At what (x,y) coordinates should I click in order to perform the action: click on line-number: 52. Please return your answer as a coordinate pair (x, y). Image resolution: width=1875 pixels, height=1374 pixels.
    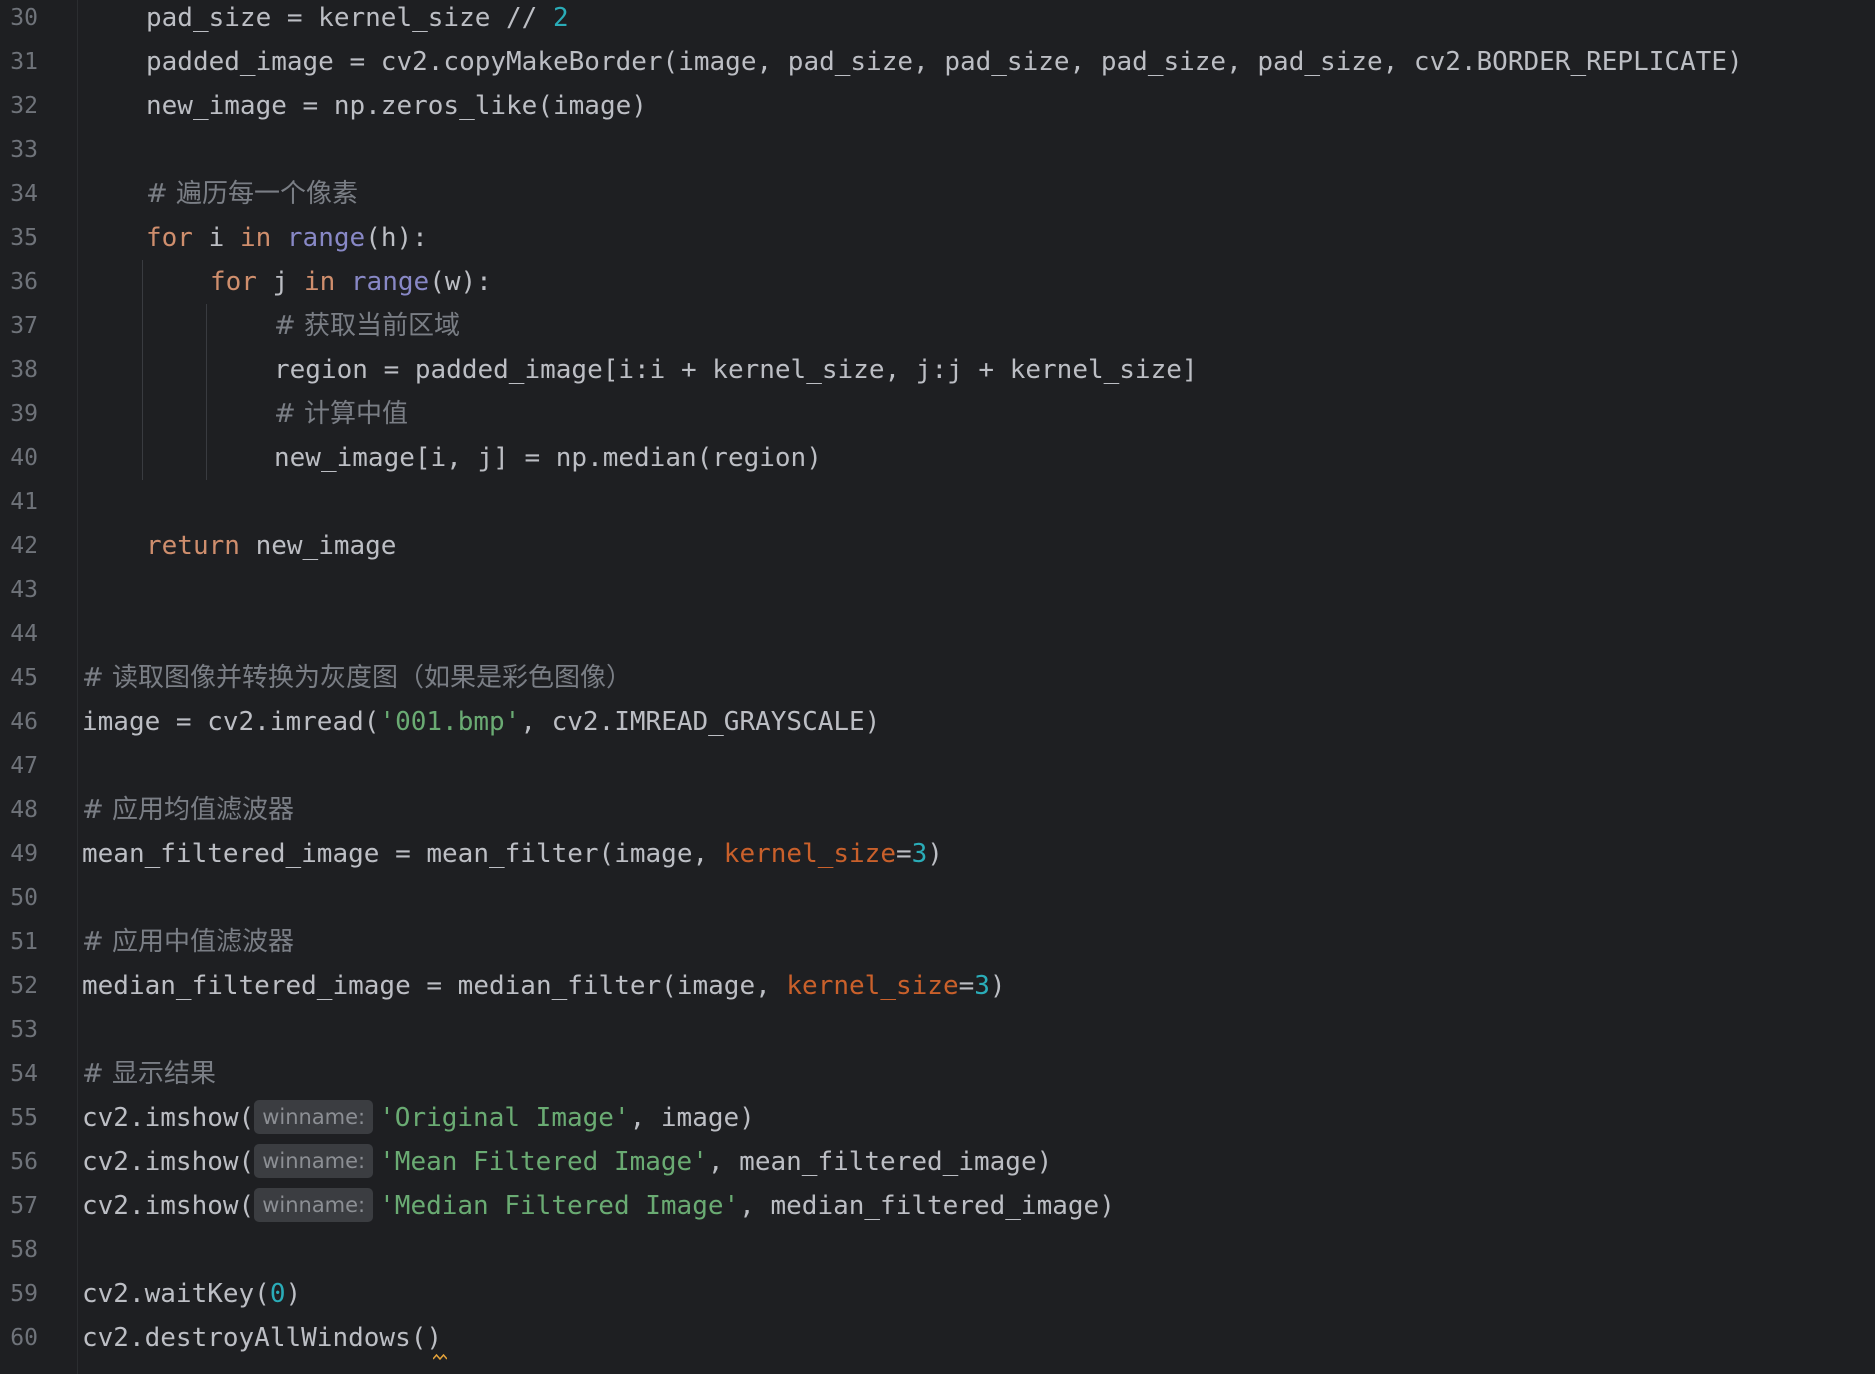
    Looking at the image, I should click on (24, 986).